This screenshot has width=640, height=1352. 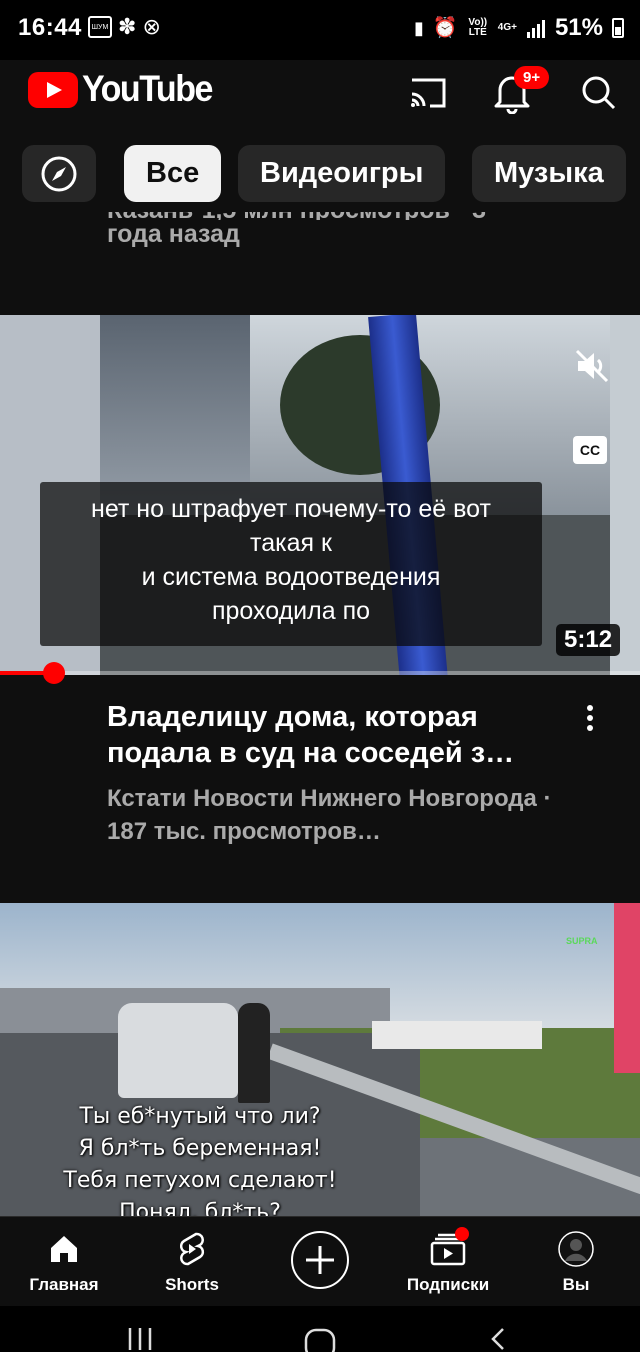 I want to click on video-progress-bar, so click(x=320, y=673).